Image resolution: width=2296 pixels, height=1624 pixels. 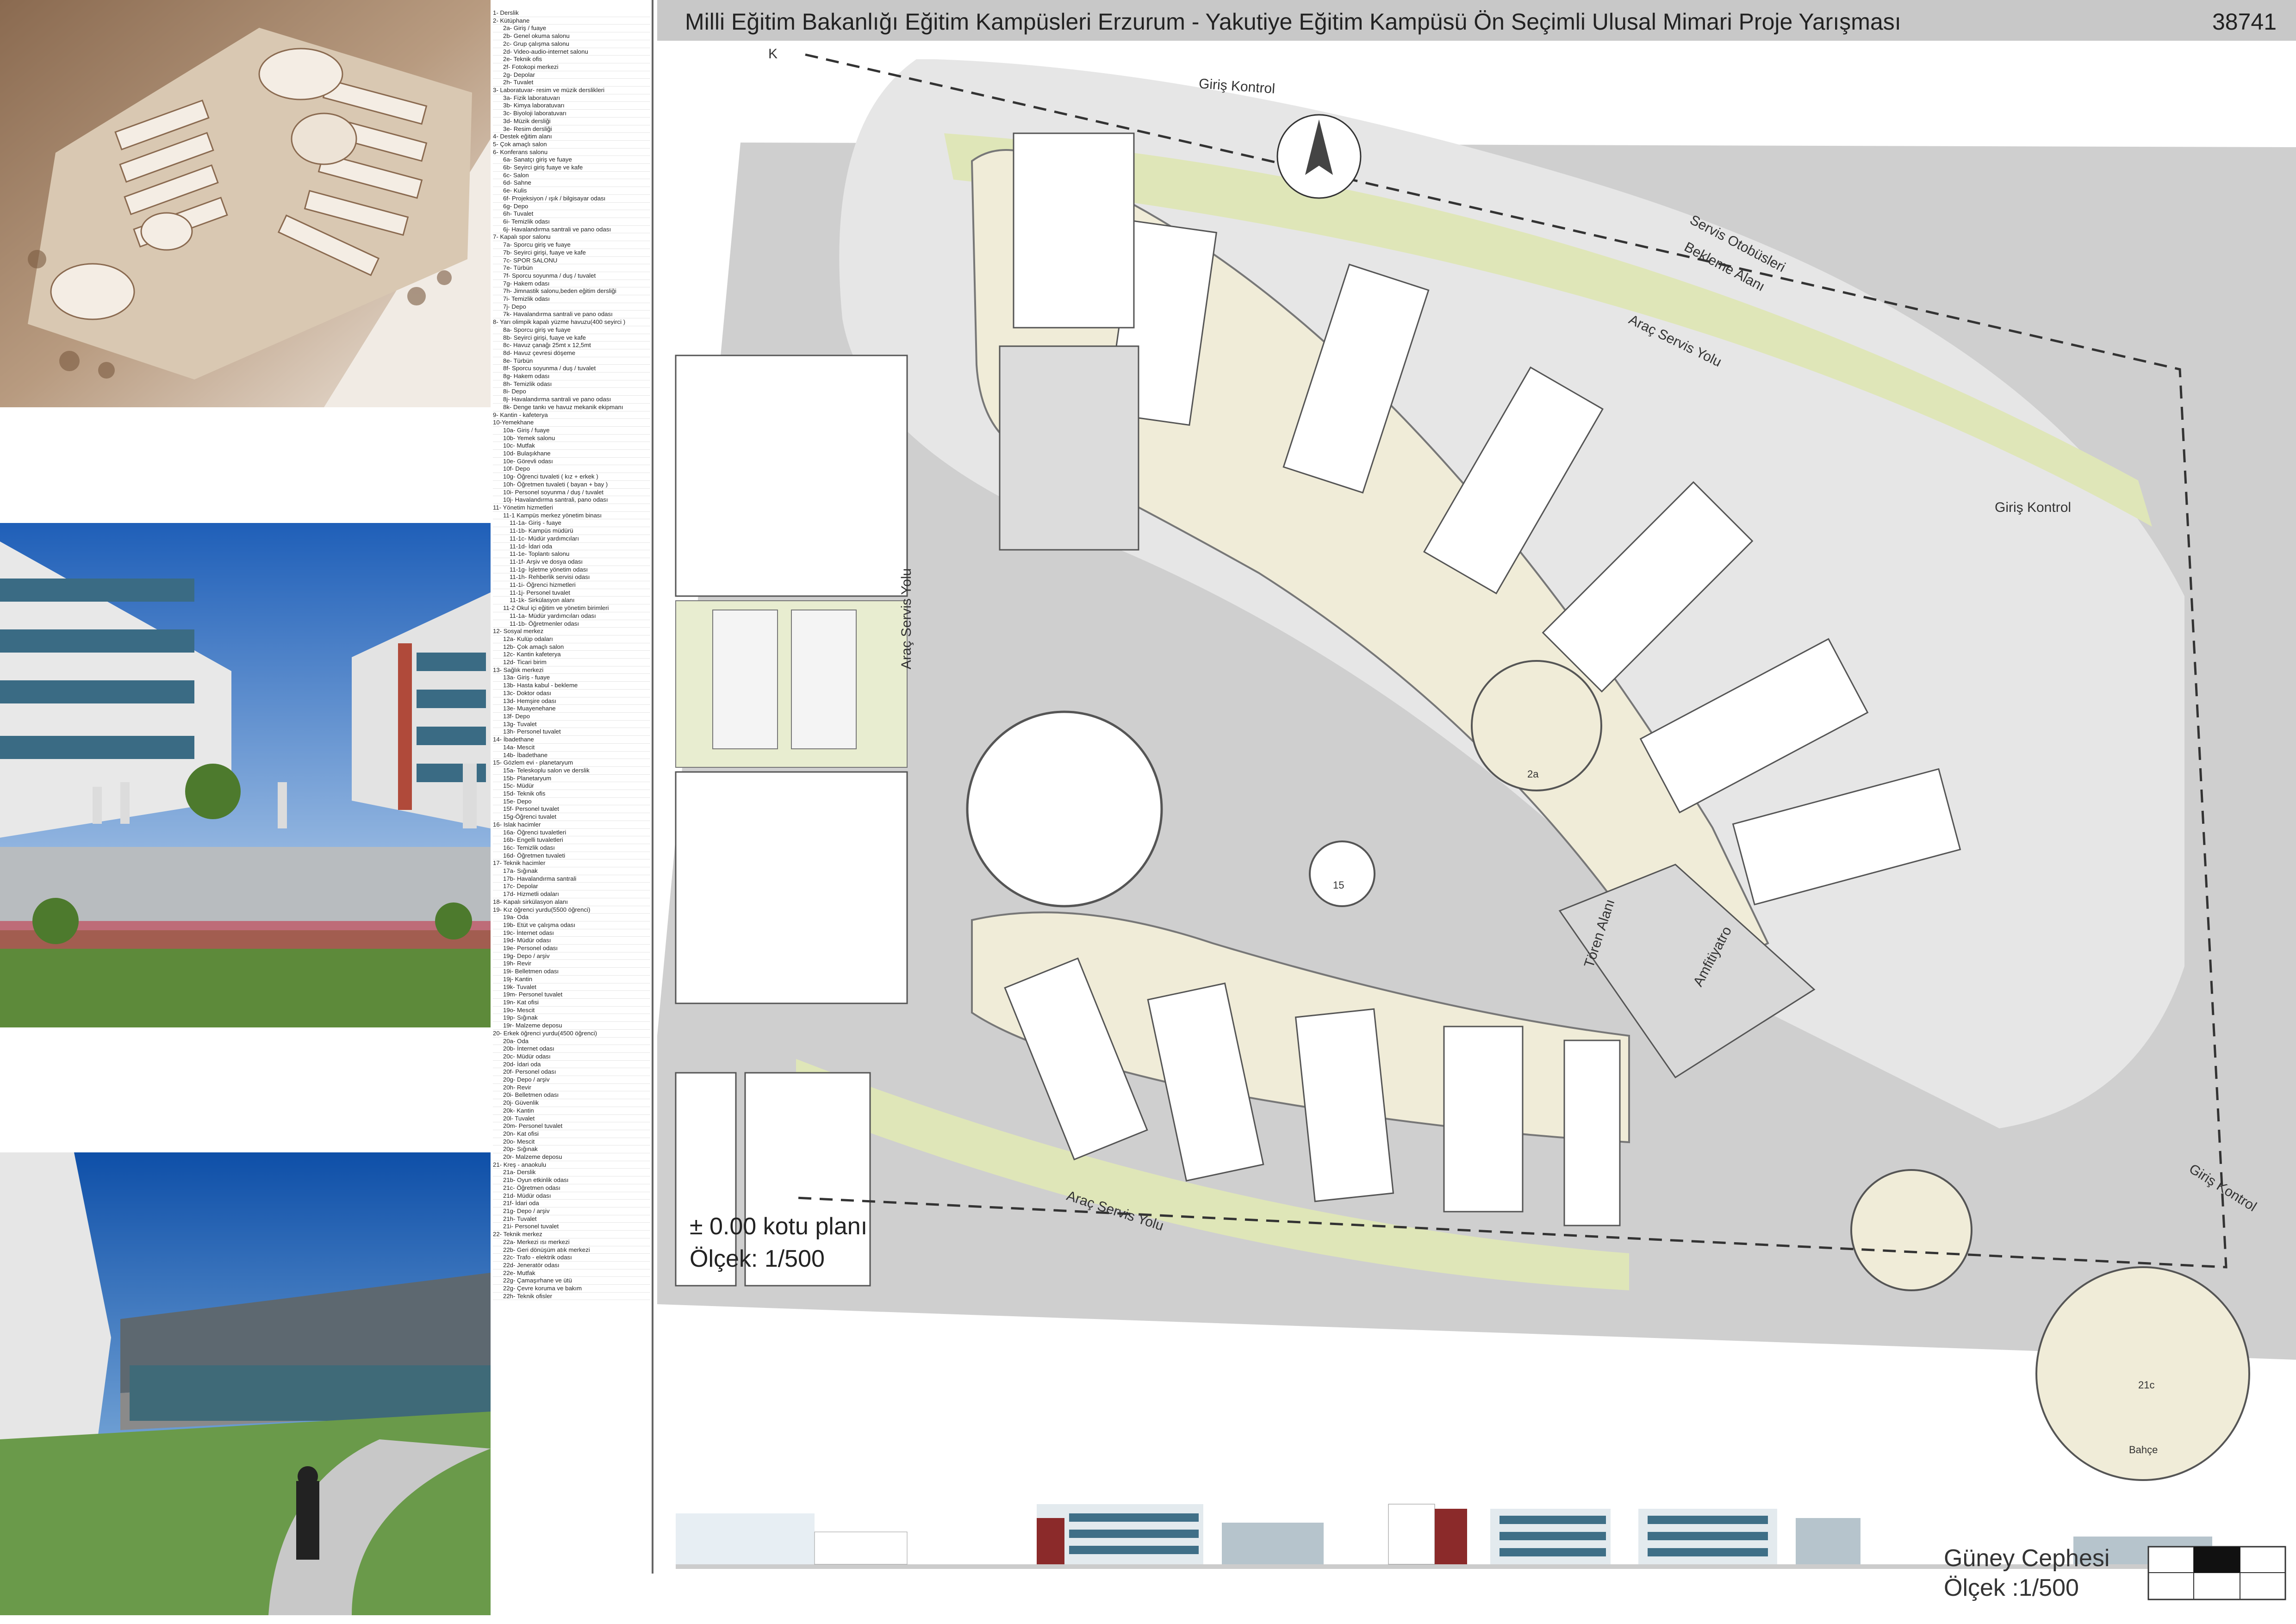 I want to click on legend-item: 5- Çok amaçlı salon, so click(x=571, y=145).